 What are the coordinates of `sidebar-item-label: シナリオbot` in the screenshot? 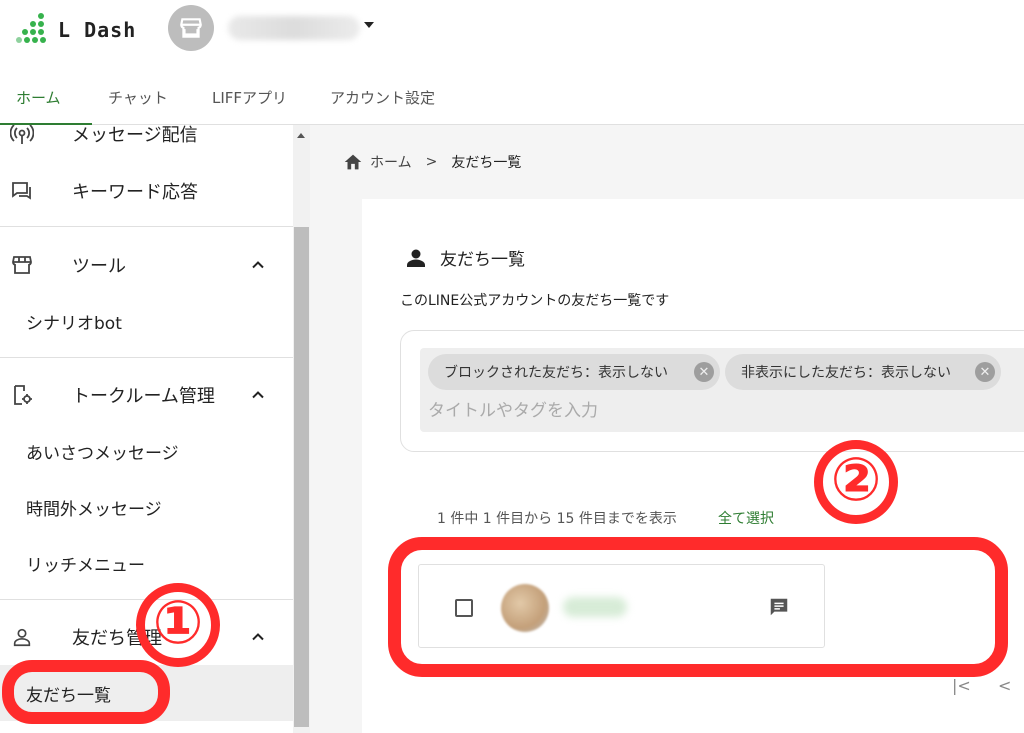 It's located at (74, 323).